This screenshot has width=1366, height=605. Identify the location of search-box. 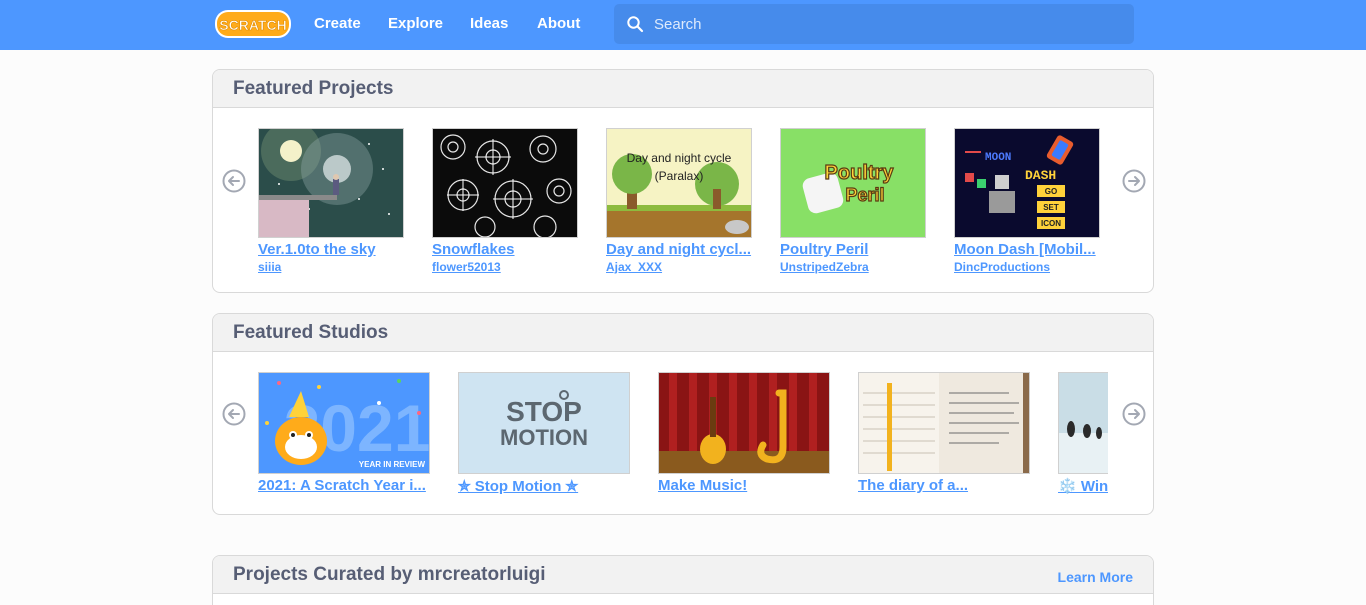
(874, 24).